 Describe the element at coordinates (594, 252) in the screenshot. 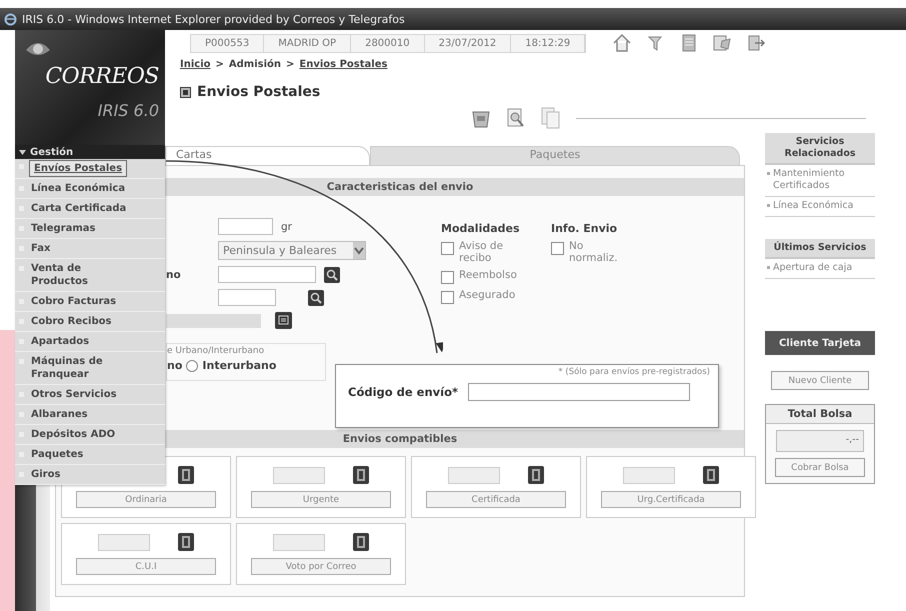

I see `checkbox-label: No normaliz.` at that location.